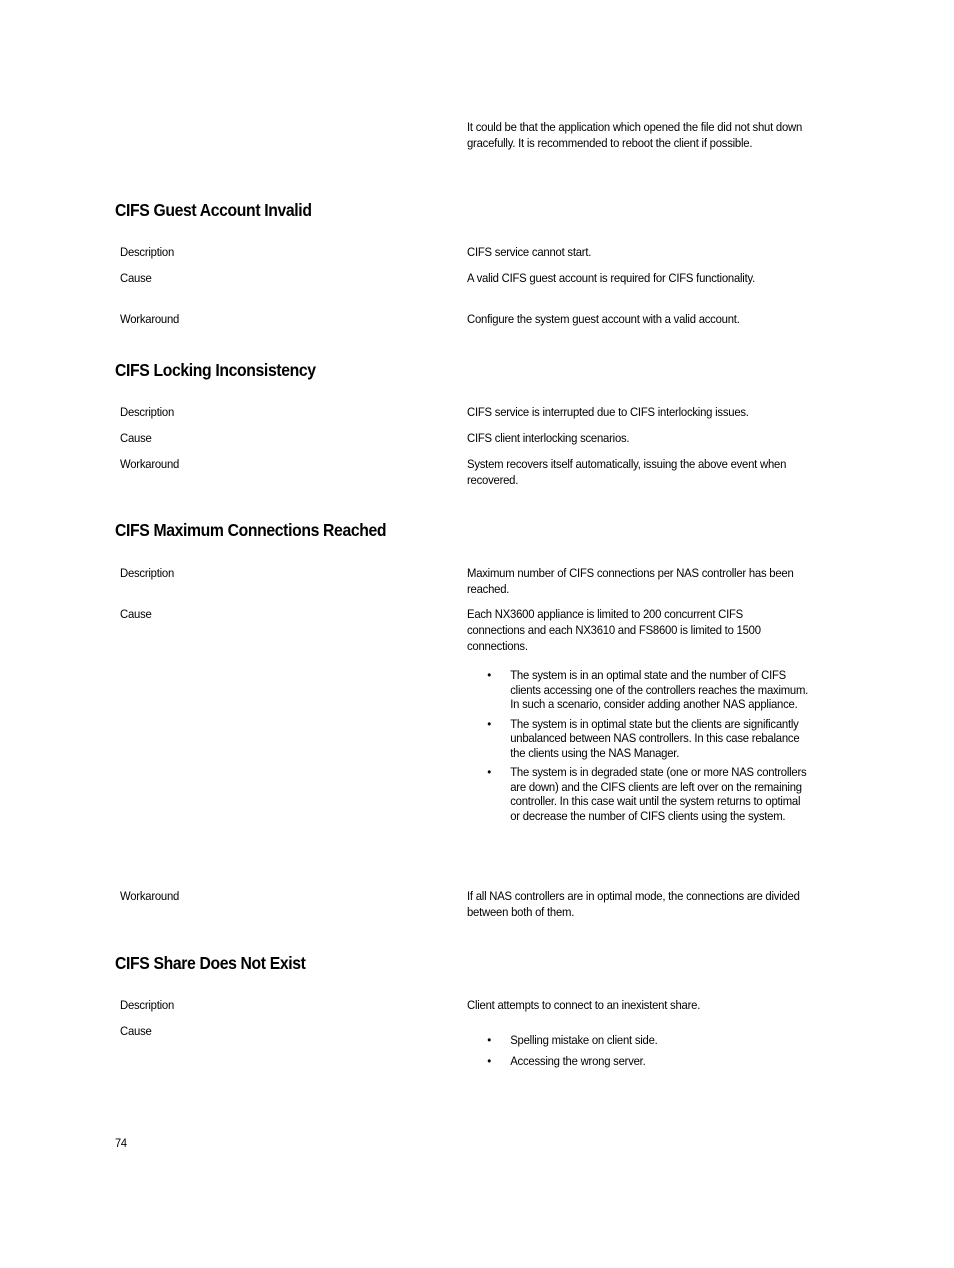  Describe the element at coordinates (121, 1143) in the screenshot. I see `page-number: 74` at that location.